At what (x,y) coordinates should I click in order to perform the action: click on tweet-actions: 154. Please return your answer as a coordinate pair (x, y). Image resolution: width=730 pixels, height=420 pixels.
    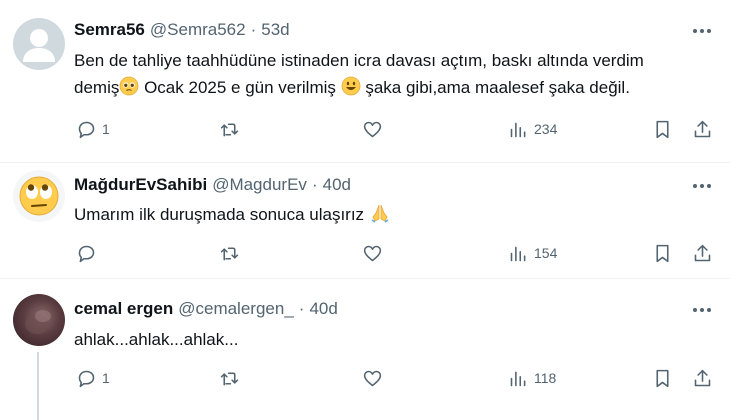
    Looking at the image, I should click on (365, 253).